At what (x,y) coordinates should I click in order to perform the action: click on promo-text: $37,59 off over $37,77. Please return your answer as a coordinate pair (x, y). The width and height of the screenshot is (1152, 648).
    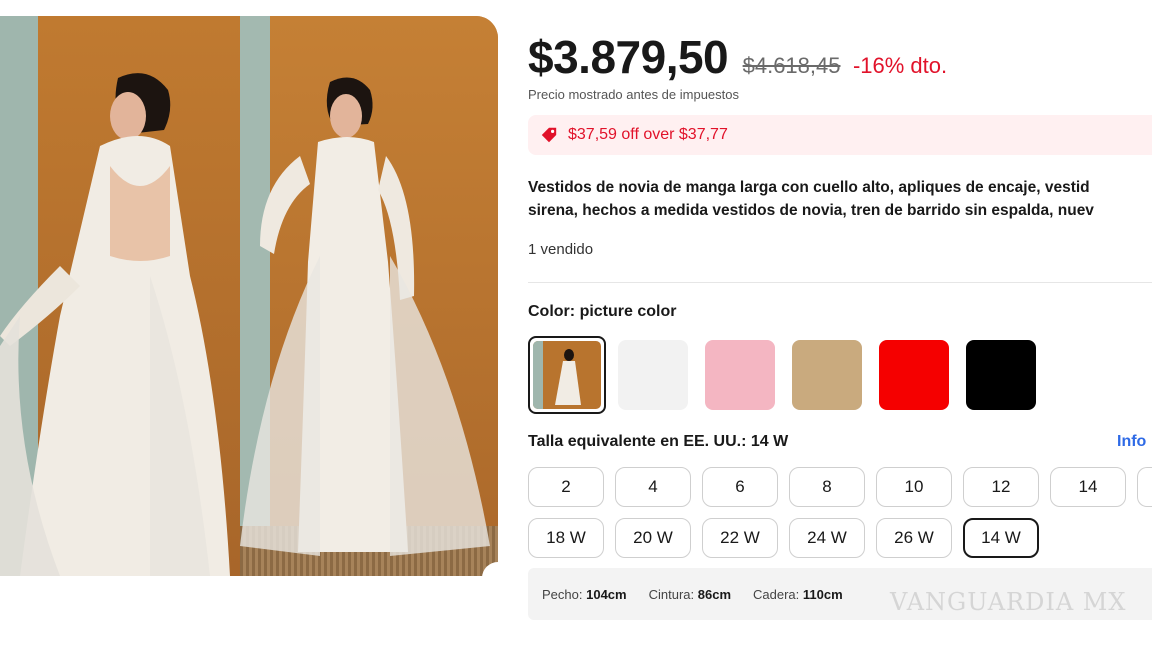
    Looking at the image, I should click on (648, 134).